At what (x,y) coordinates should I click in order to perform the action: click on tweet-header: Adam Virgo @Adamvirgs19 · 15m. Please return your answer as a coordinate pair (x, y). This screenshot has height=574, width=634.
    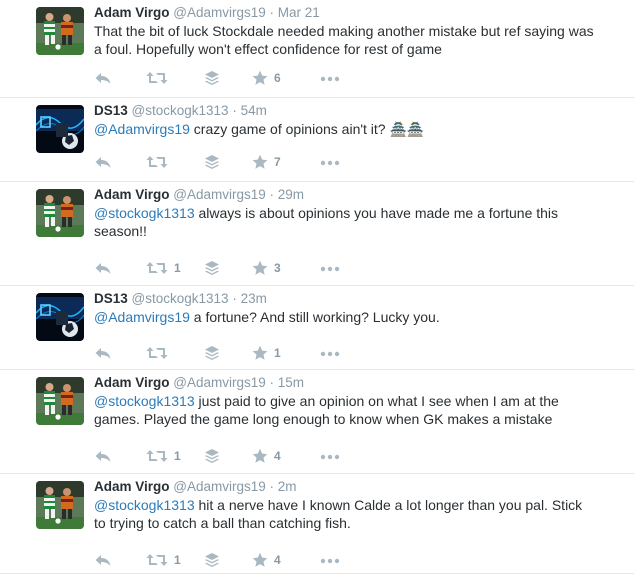
    Looking at the image, I should click on (199, 383).